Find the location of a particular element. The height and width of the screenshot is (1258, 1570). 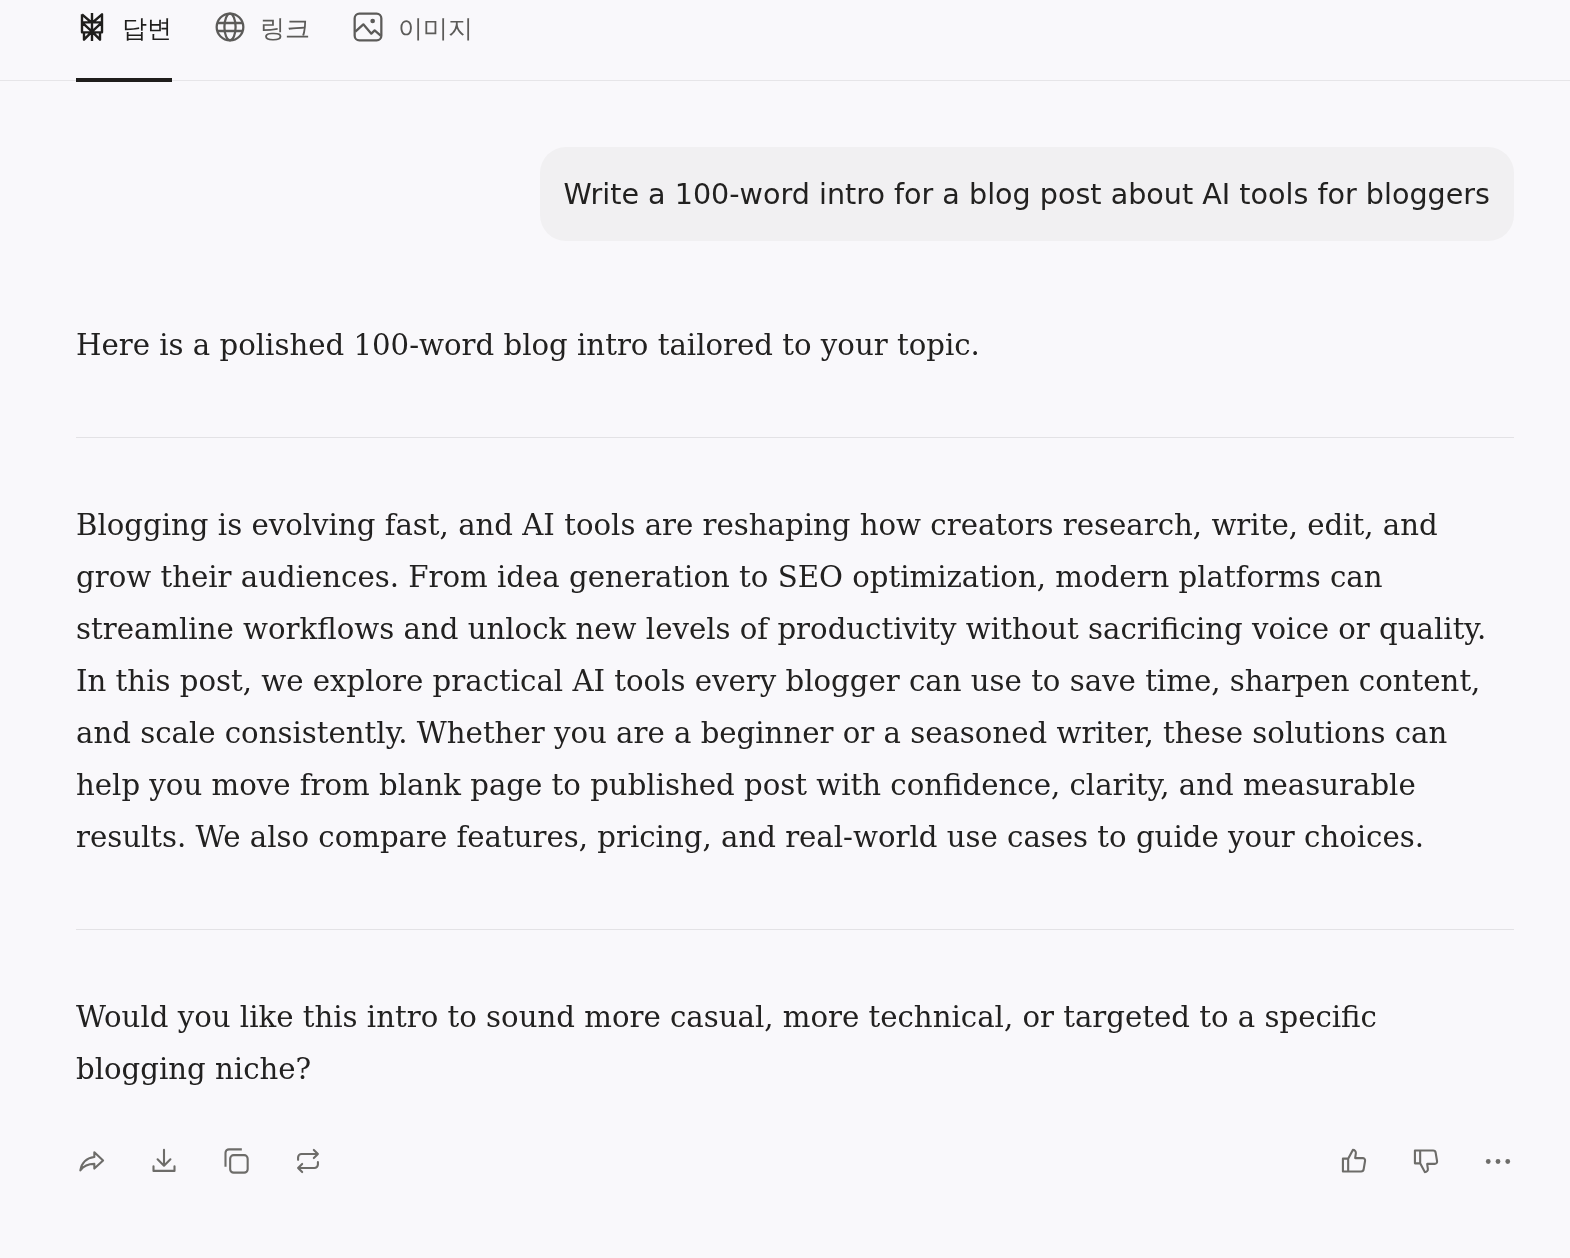

response-paragraph: Here is a polished 100-word blog intro tailored to your topic. is located at coordinates (528, 345).